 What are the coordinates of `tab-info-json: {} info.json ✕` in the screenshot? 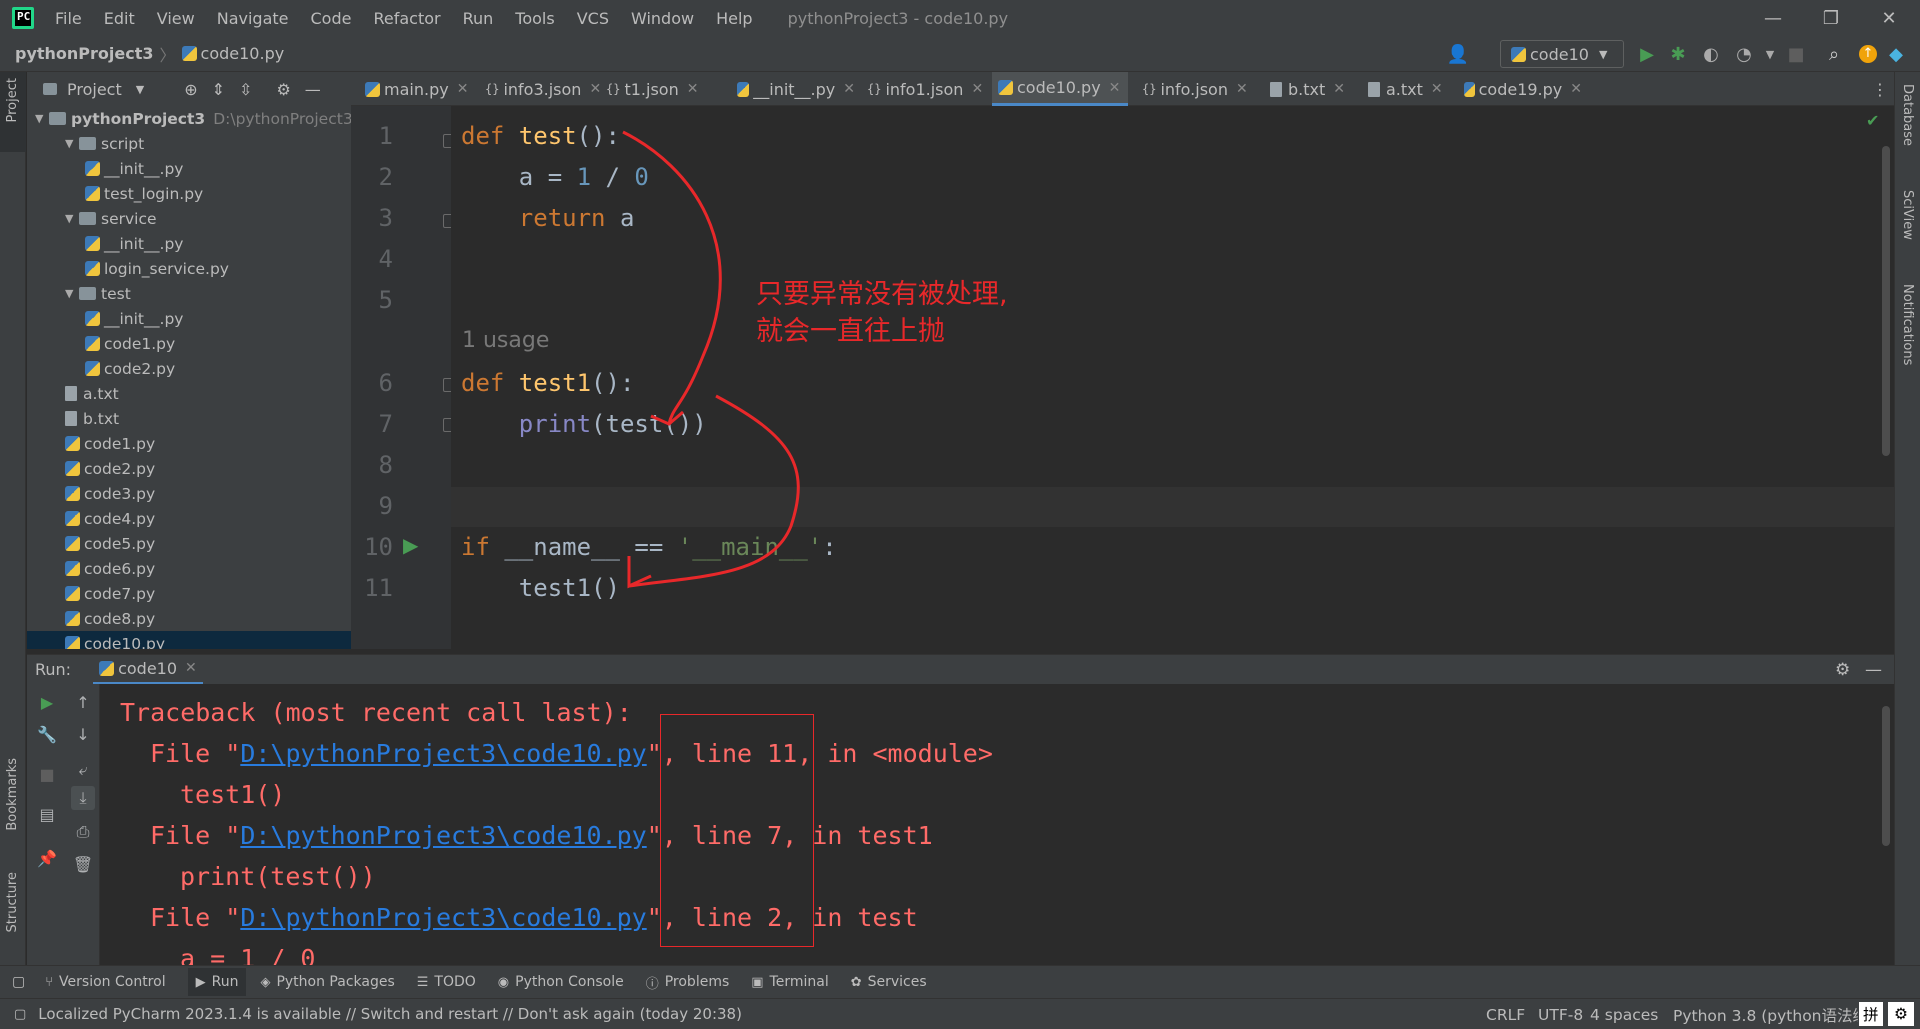 It's located at (1197, 89).